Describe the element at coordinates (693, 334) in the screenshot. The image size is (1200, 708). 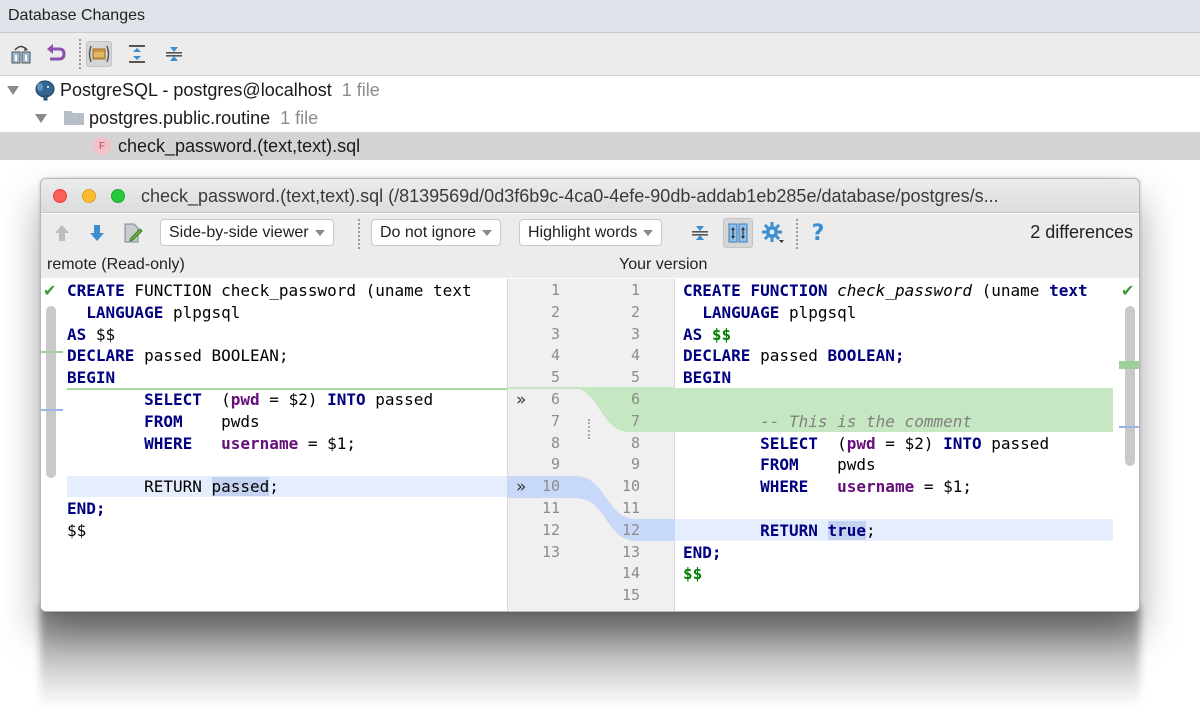
I see `code-token: AS` at that location.